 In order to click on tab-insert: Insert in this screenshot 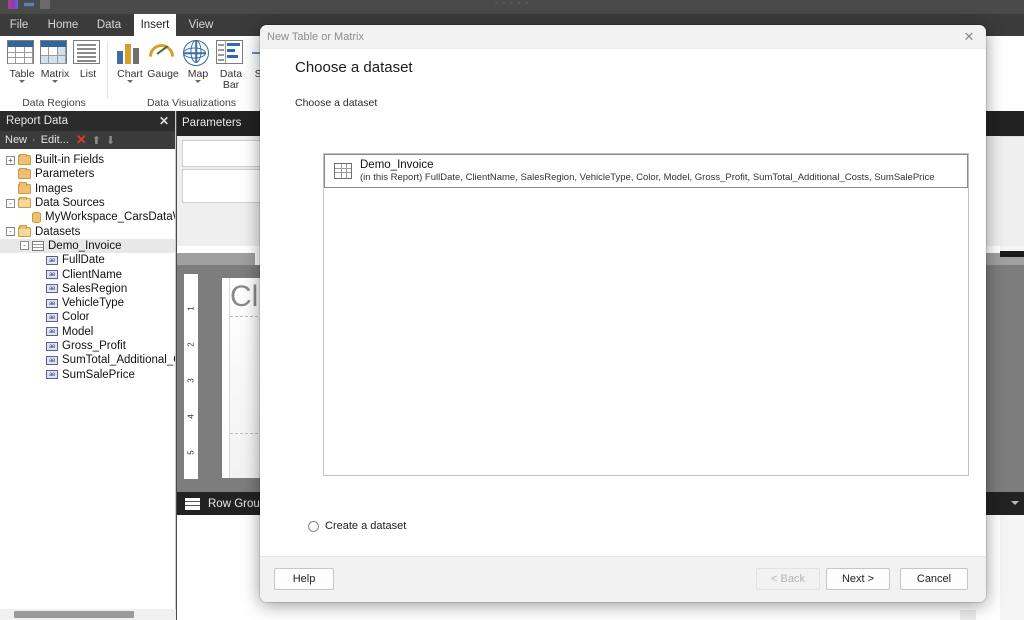, I will do `click(155, 25)`.